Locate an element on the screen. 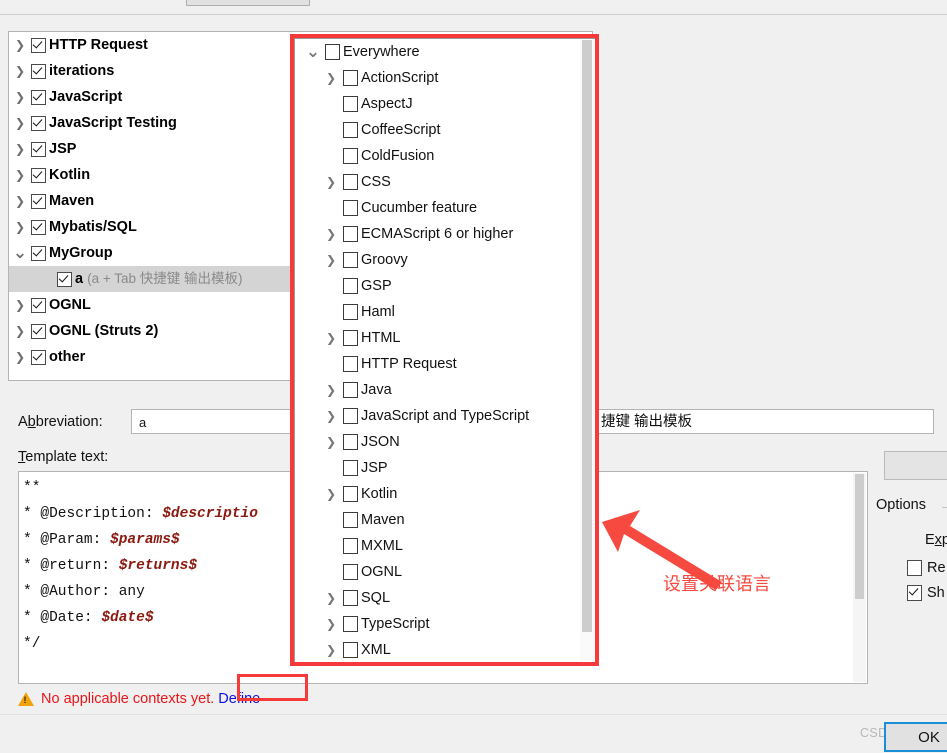 The width and height of the screenshot is (947, 753). template-text-scrollbar is located at coordinates (859, 577).